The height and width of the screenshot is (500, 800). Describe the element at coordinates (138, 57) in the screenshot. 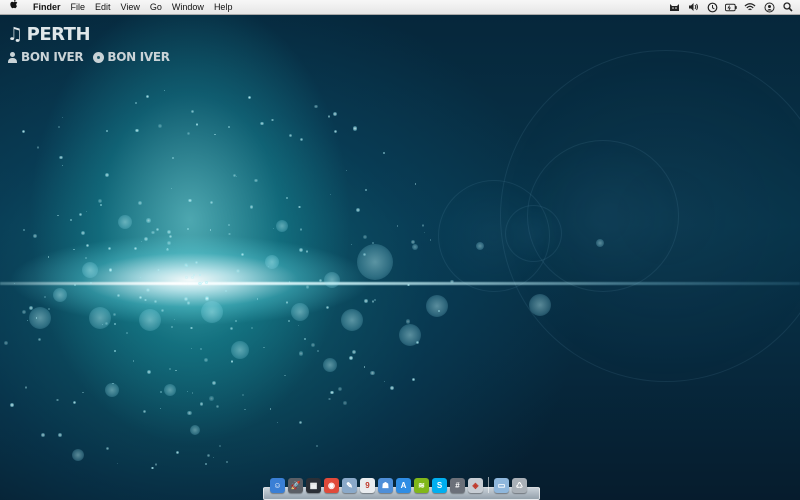

I see `album-name: BON IVER` at that location.